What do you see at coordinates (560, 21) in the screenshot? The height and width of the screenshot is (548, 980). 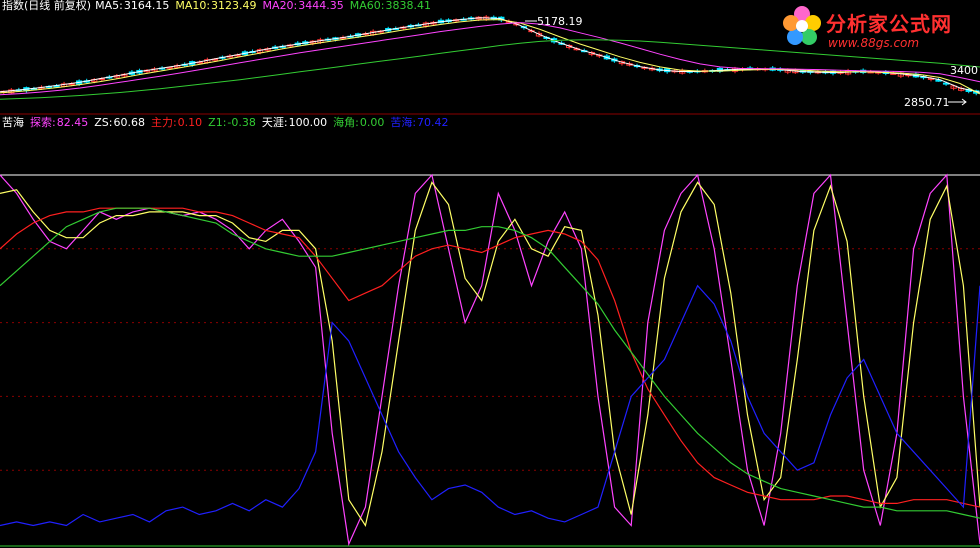 I see `price-high-label: 5178.19` at bounding box center [560, 21].